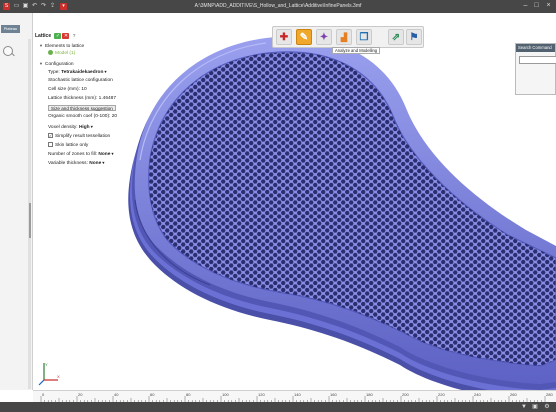  I want to click on element-name: Model (1), so click(65, 53).